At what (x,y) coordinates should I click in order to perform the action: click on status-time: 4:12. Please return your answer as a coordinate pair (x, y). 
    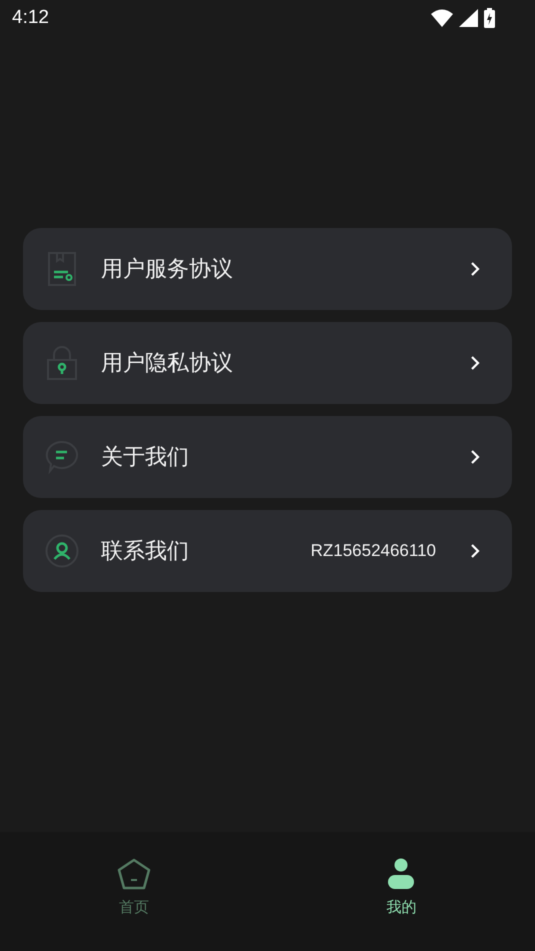
    Looking at the image, I should click on (30, 18).